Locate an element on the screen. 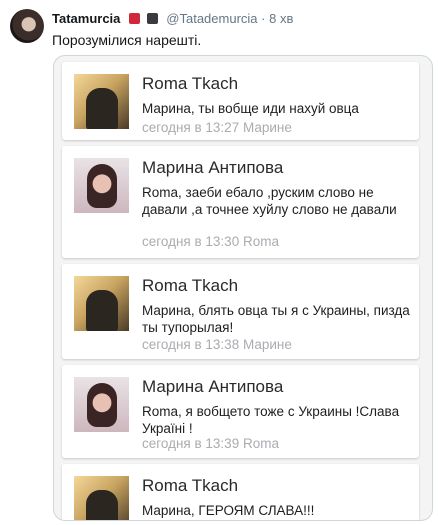  author-avatar is located at coordinates (27, 26).